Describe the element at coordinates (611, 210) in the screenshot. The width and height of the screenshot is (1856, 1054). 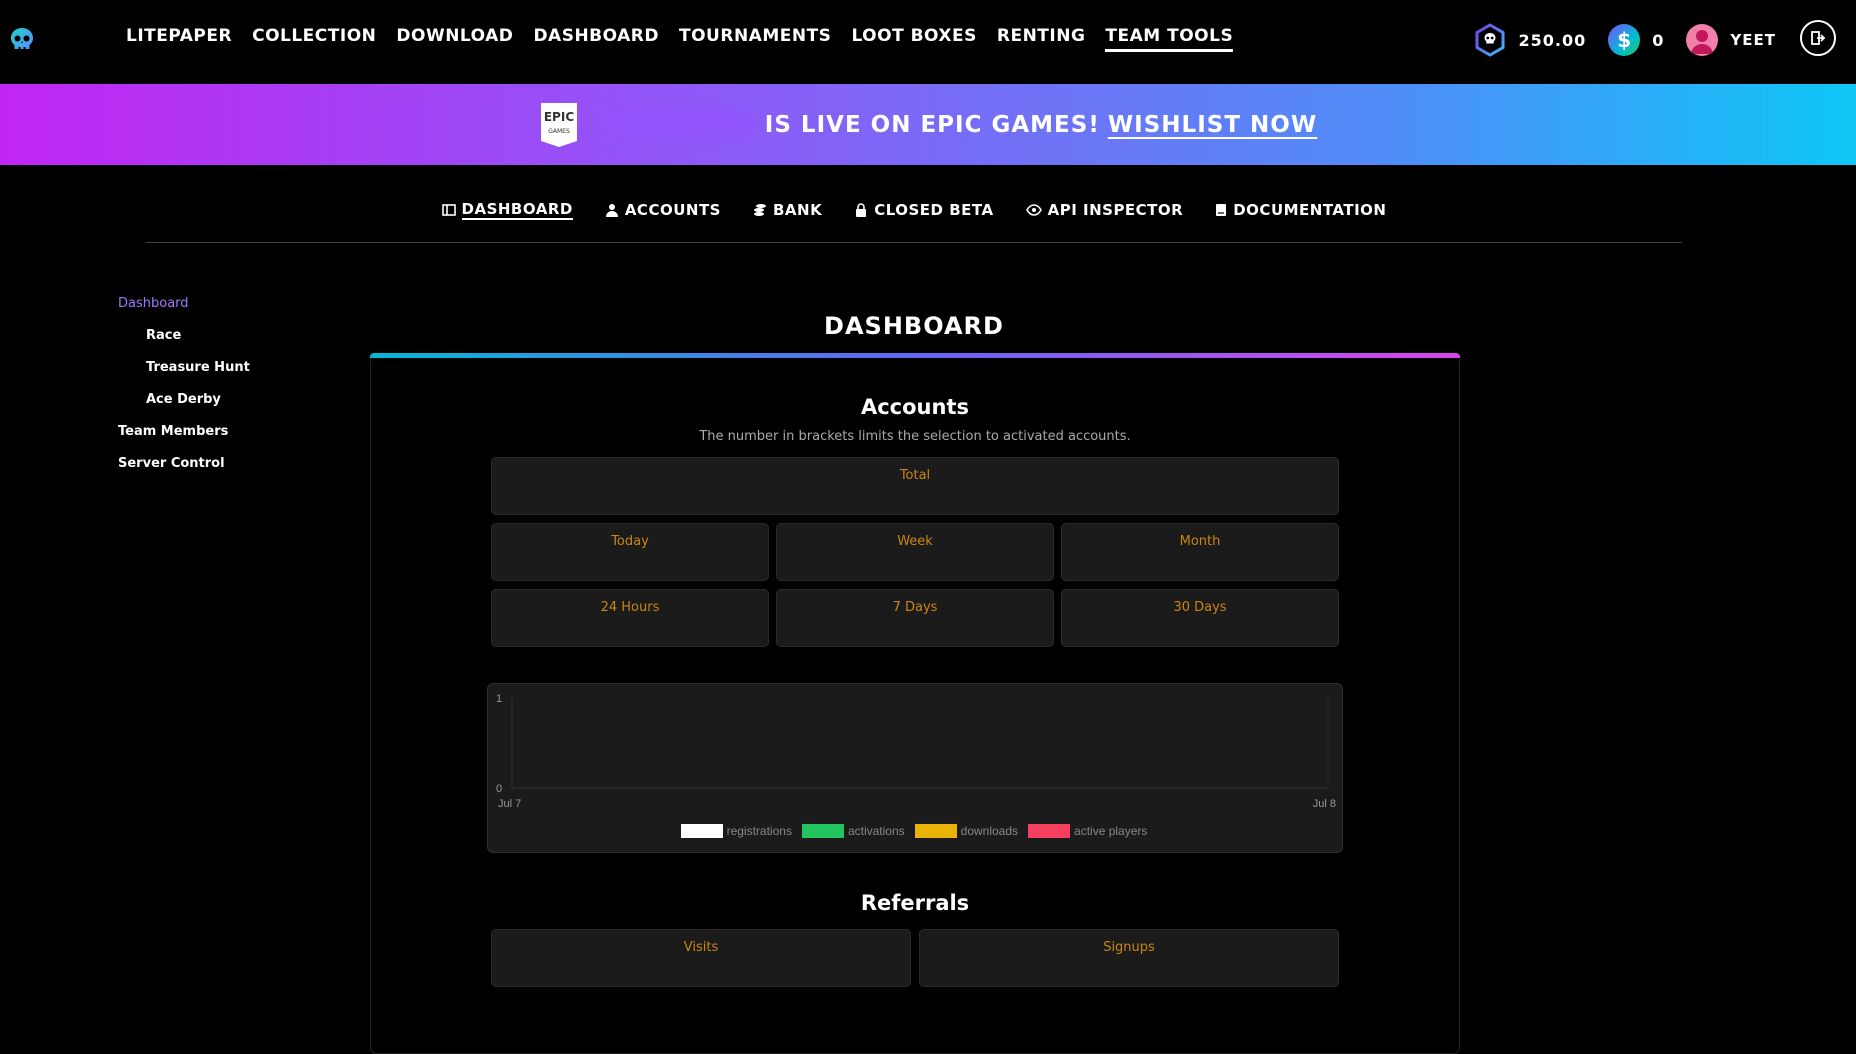
I see `user-icon` at that location.